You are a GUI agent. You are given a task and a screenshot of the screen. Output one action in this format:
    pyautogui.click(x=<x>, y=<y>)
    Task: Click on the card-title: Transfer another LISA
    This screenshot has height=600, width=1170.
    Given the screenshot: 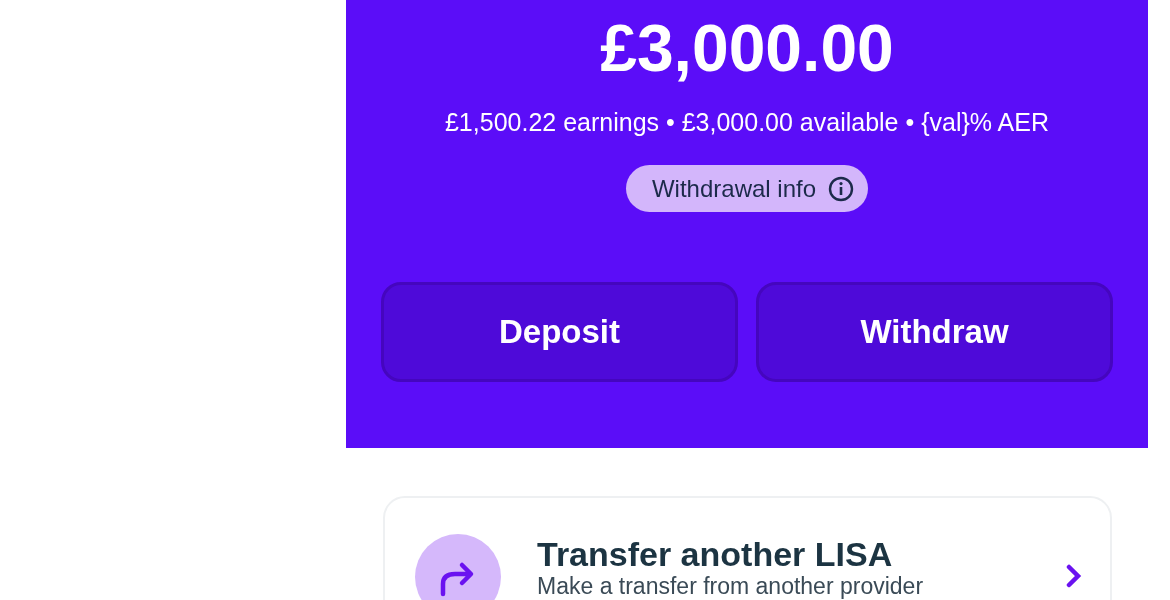 What is the action you would take?
    pyautogui.click(x=715, y=554)
    